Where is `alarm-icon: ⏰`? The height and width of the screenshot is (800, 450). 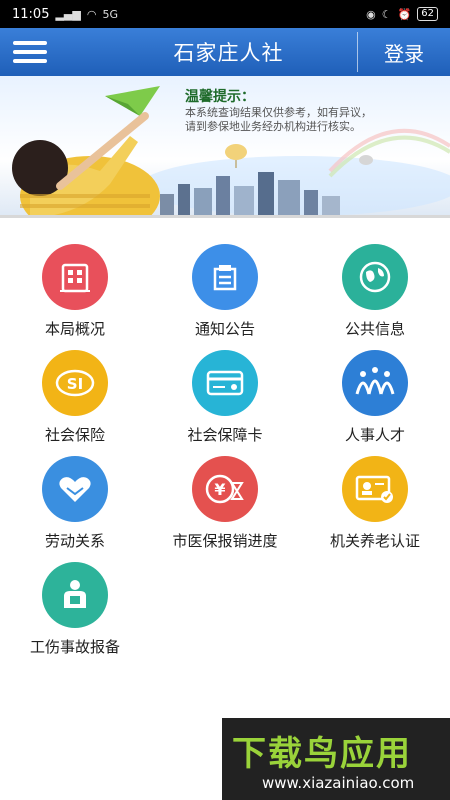
alarm-icon: ⏰ is located at coordinates (404, 14).